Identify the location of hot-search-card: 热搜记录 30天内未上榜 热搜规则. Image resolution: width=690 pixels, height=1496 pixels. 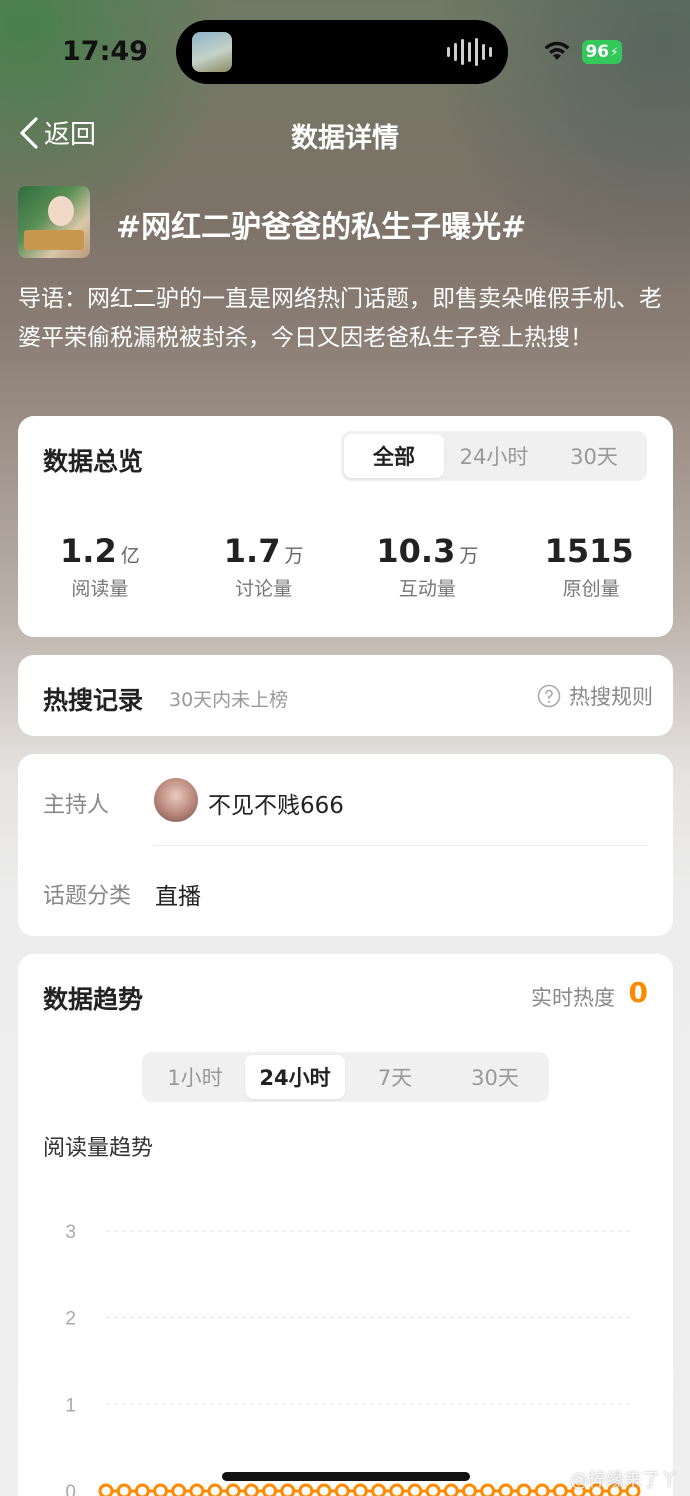
(345, 695).